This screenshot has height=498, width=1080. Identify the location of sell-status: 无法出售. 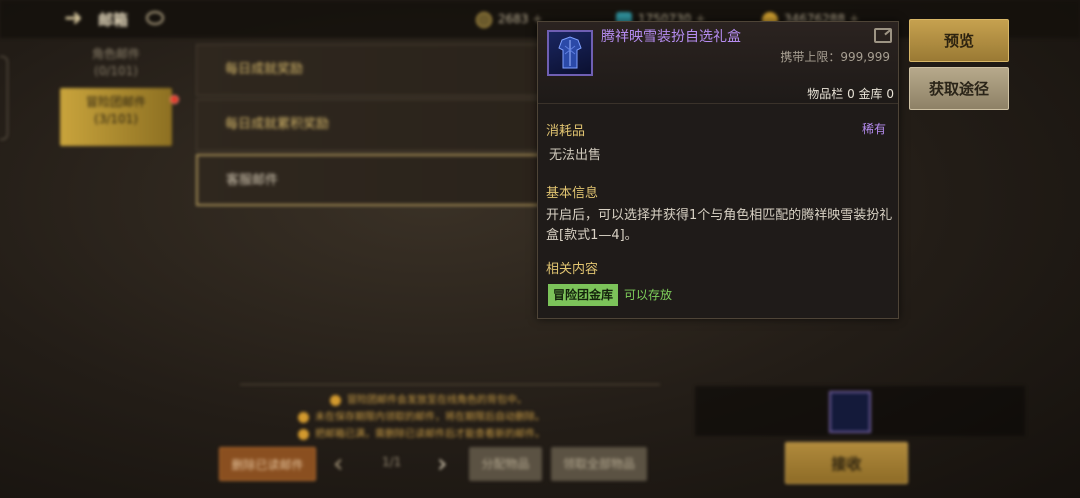
(575, 155).